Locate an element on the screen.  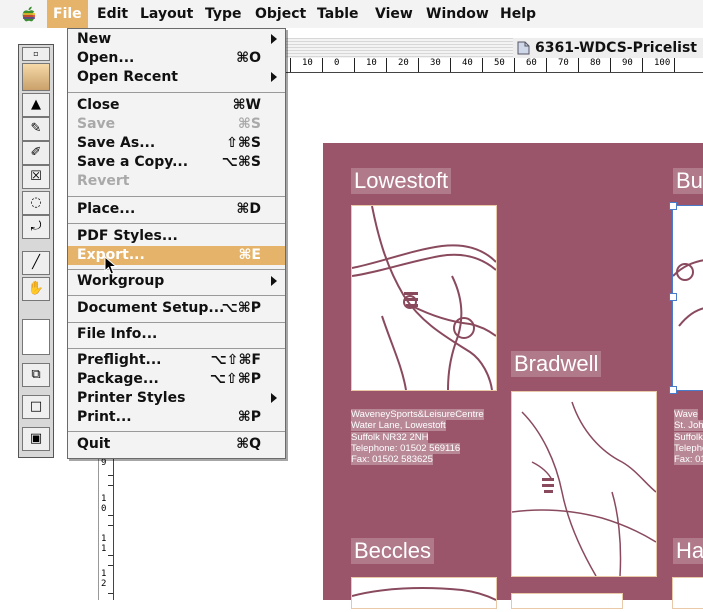
menu-item-open-recent: Open Recent is located at coordinates (176, 77).